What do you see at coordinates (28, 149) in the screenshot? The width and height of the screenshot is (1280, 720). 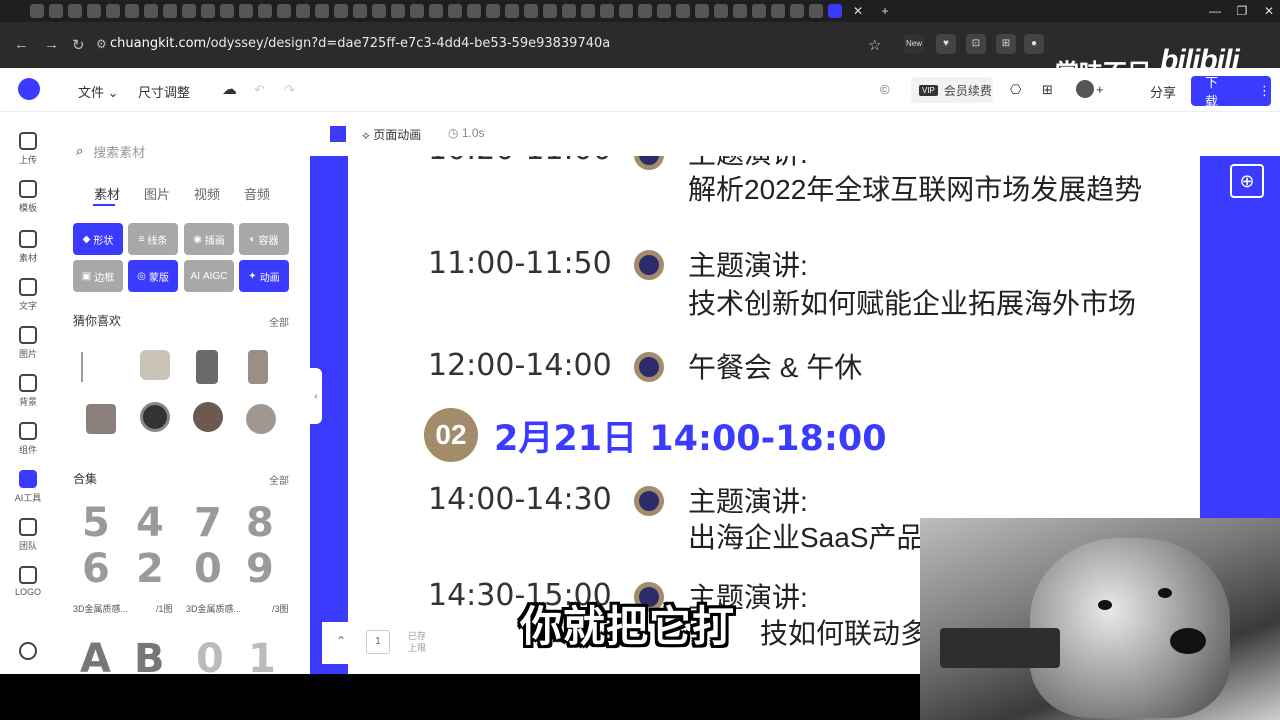 I see `rail-item-upload: 上传` at bounding box center [28, 149].